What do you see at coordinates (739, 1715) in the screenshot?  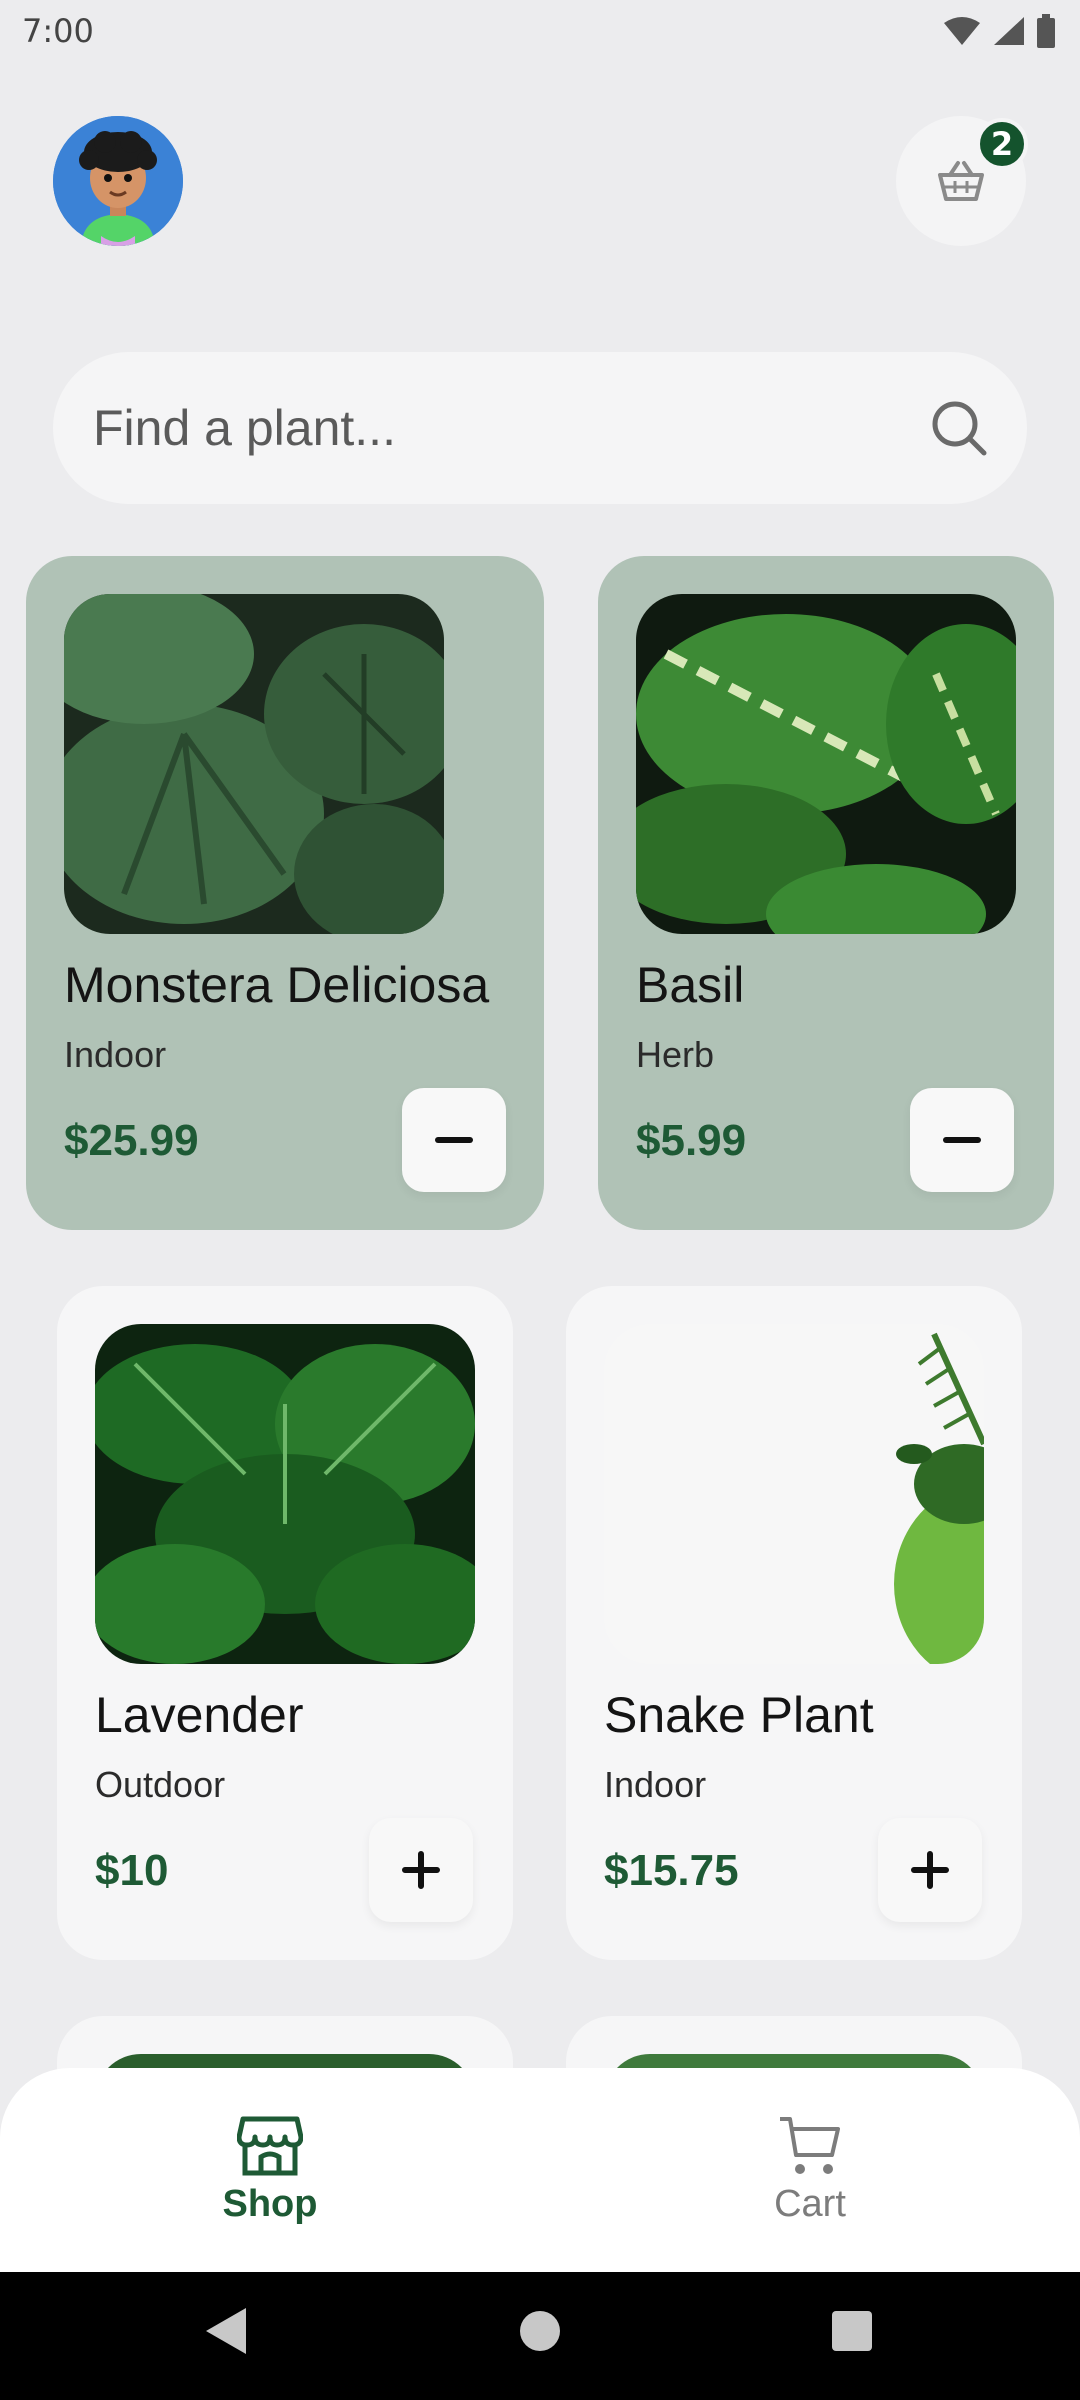 I see `product-name: Snake Plant` at bounding box center [739, 1715].